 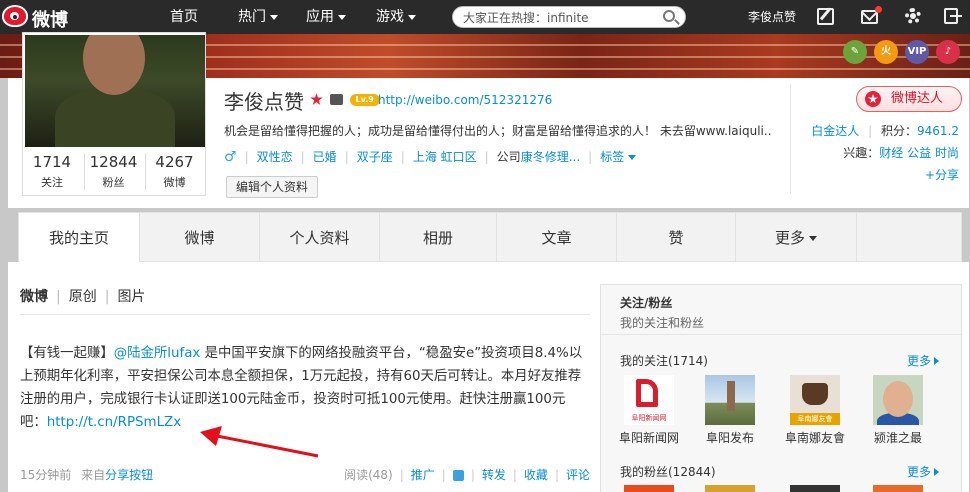 I want to click on tag-menu: 标签, so click(x=618, y=157).